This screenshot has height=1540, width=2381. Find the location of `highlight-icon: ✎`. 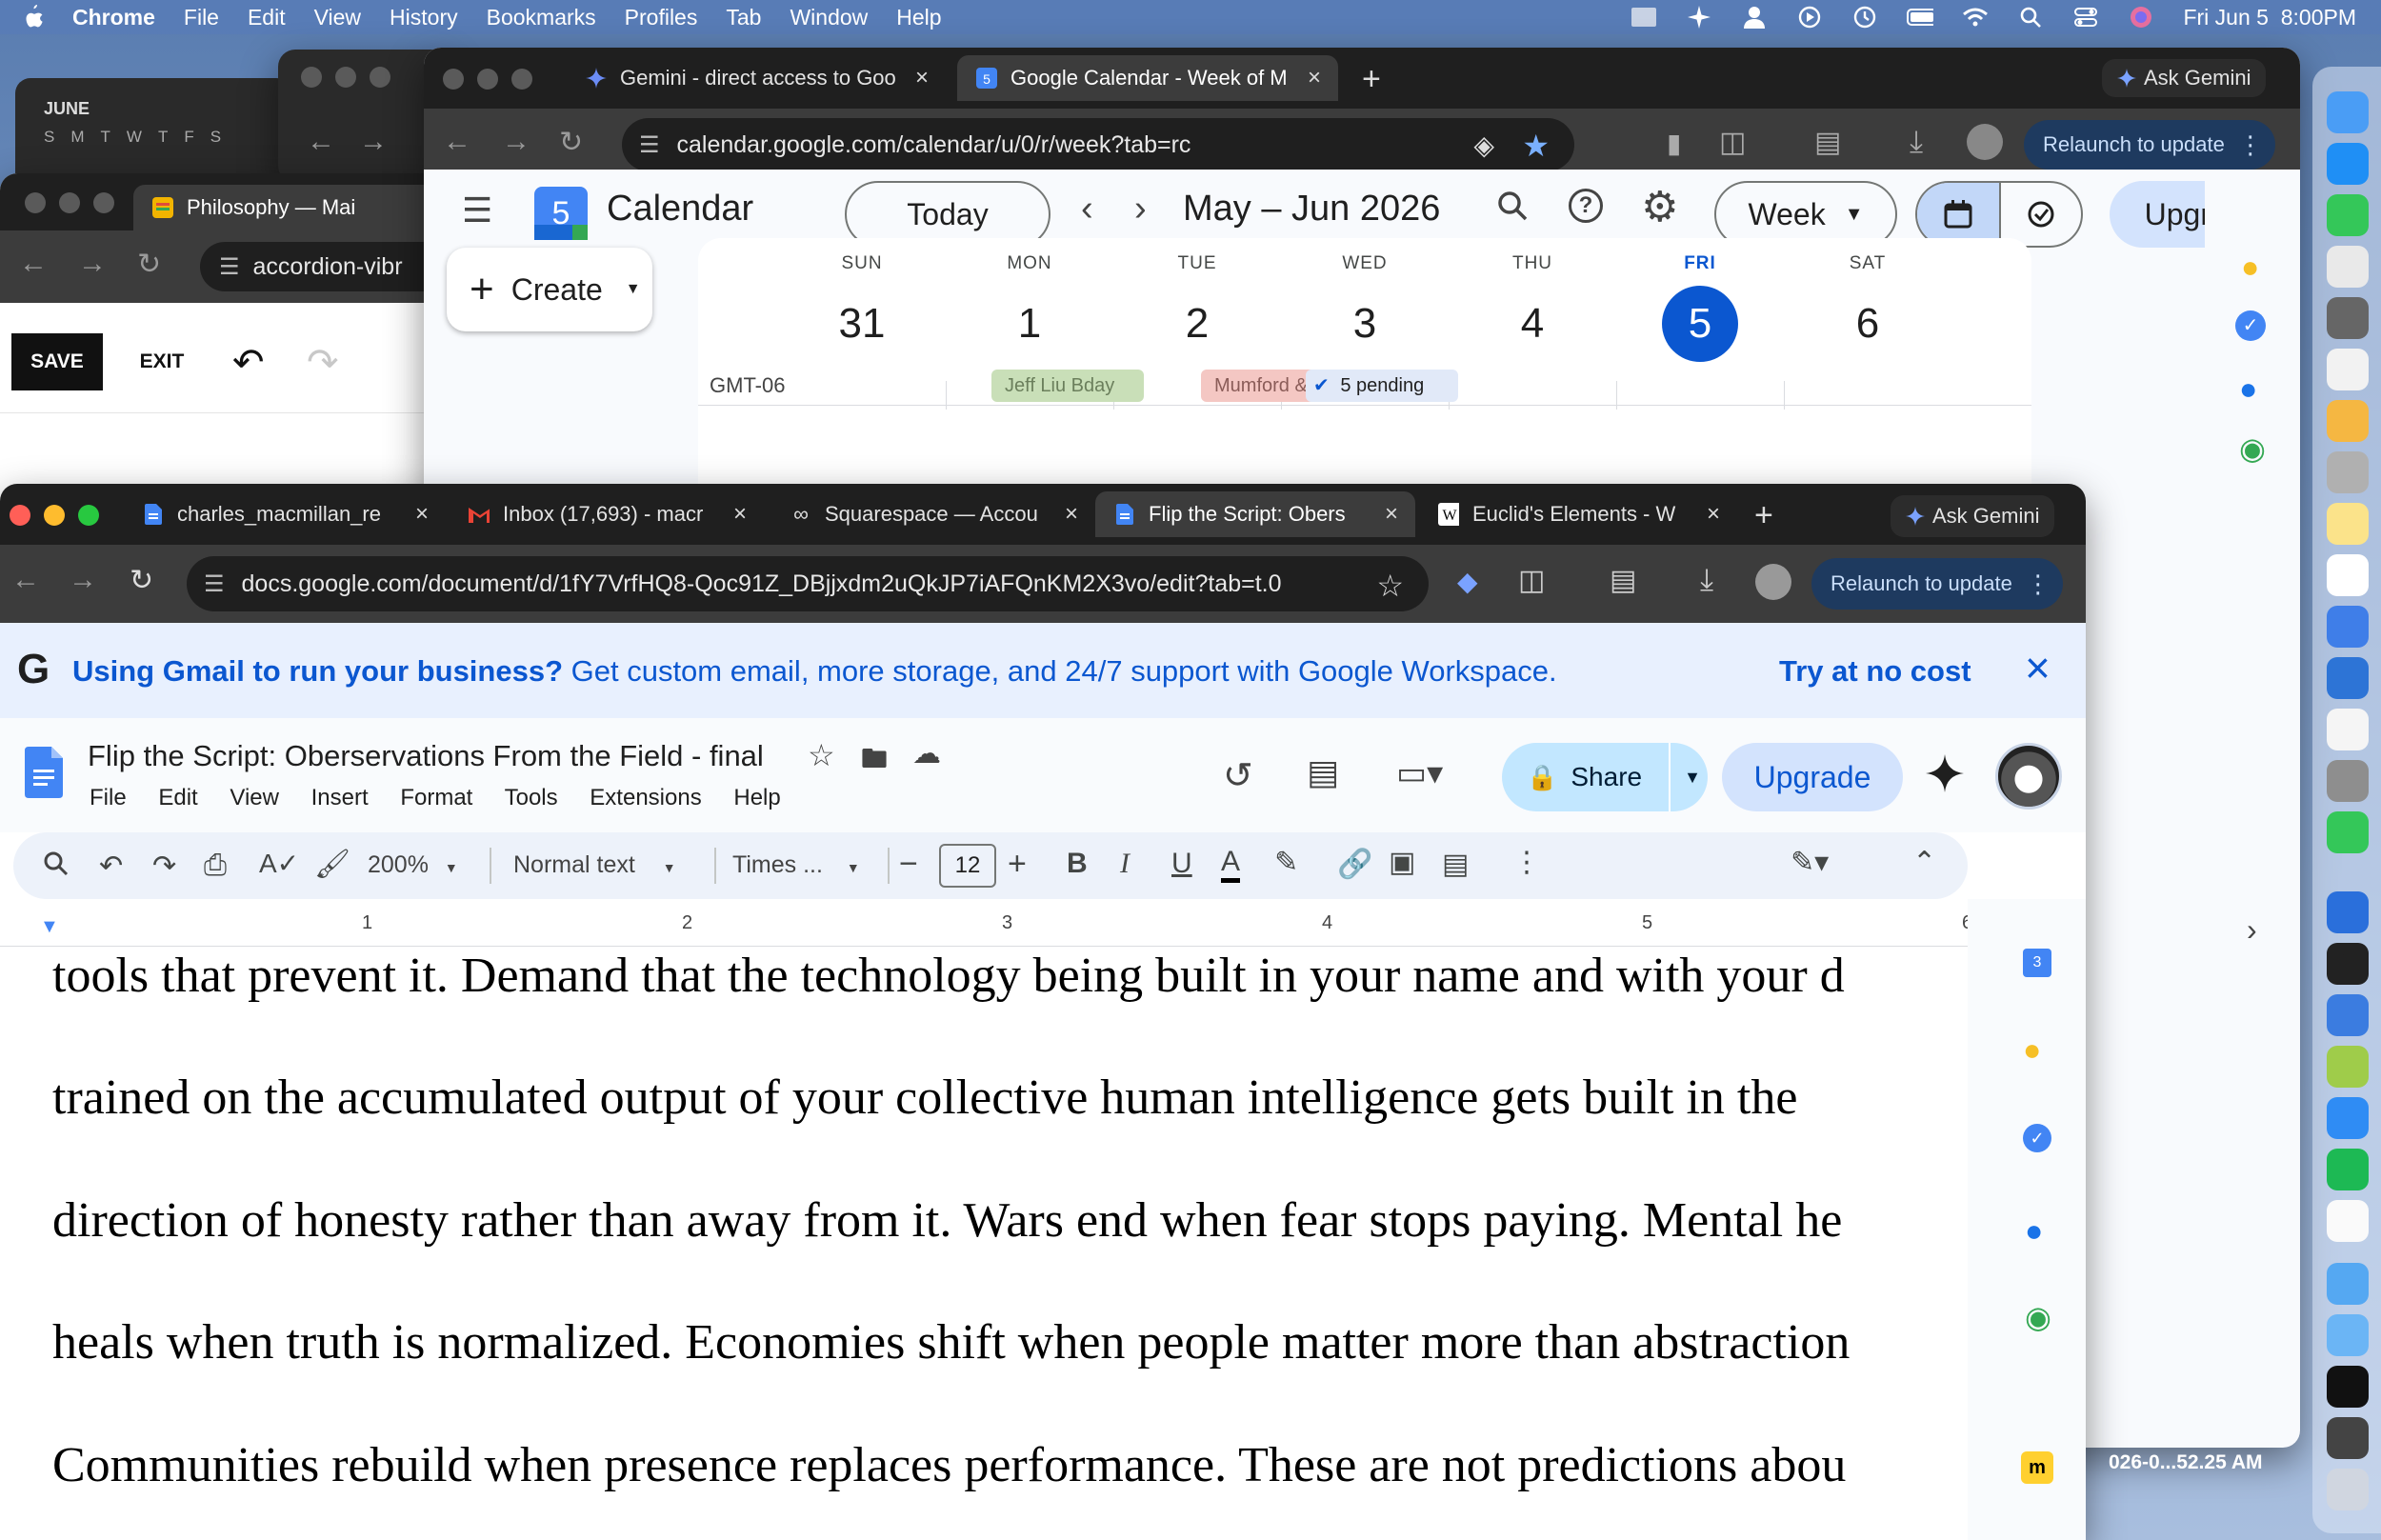

highlight-icon: ✎ is located at coordinates (1286, 862).